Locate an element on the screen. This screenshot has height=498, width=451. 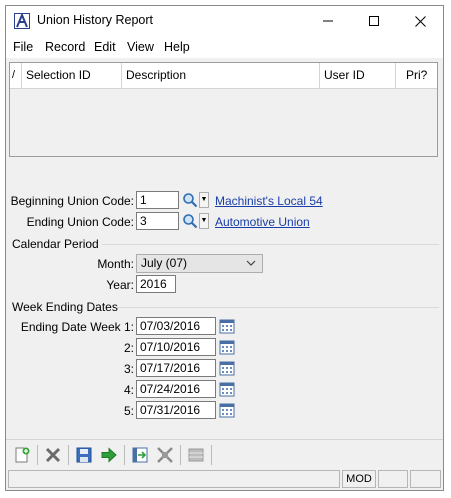
menu-view: View is located at coordinates (140, 47).